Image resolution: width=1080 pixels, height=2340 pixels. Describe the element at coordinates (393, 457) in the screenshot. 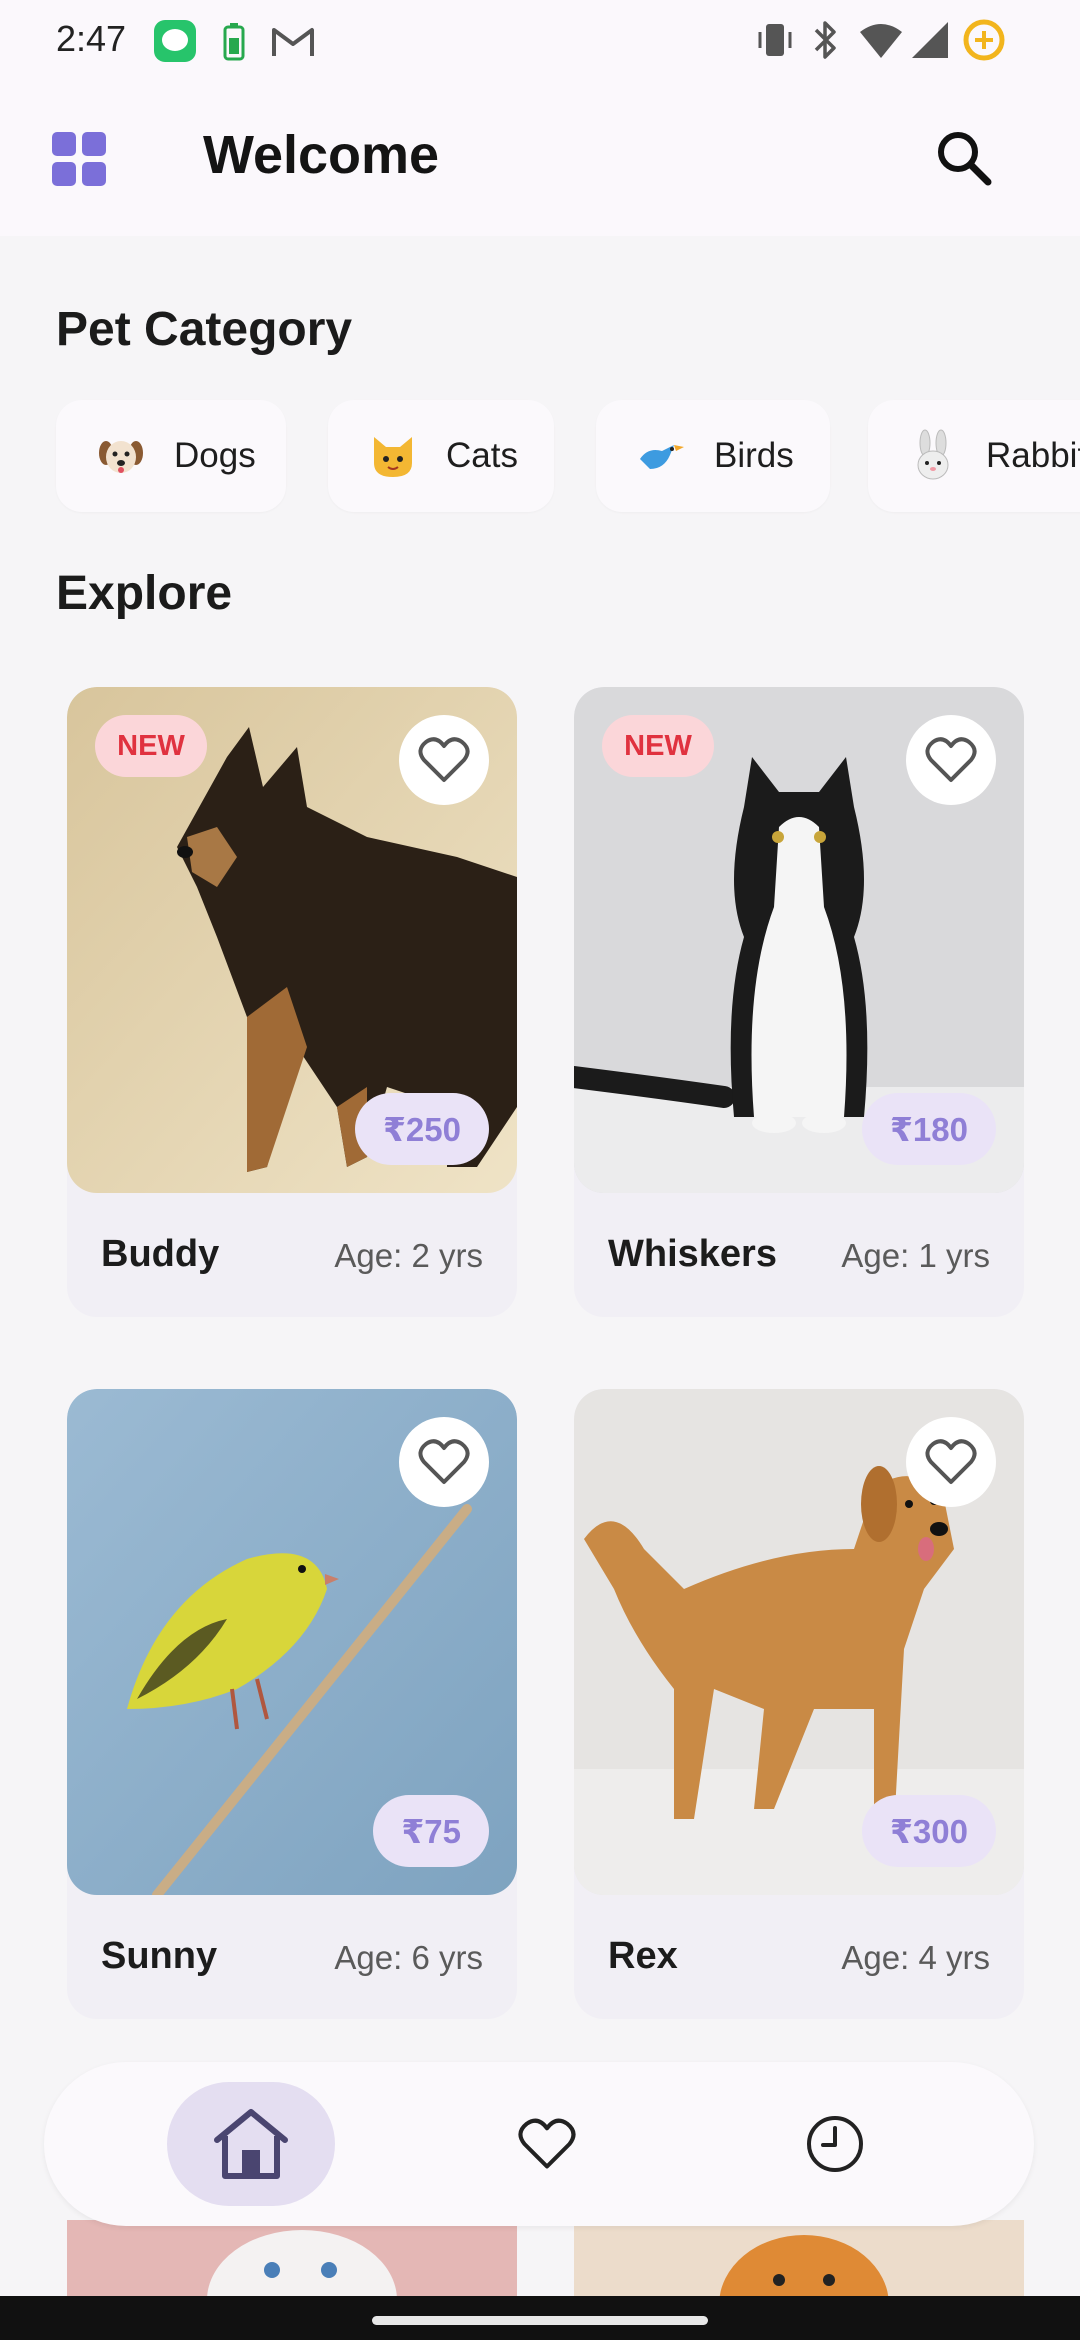

I see `cat-face-icon` at that location.